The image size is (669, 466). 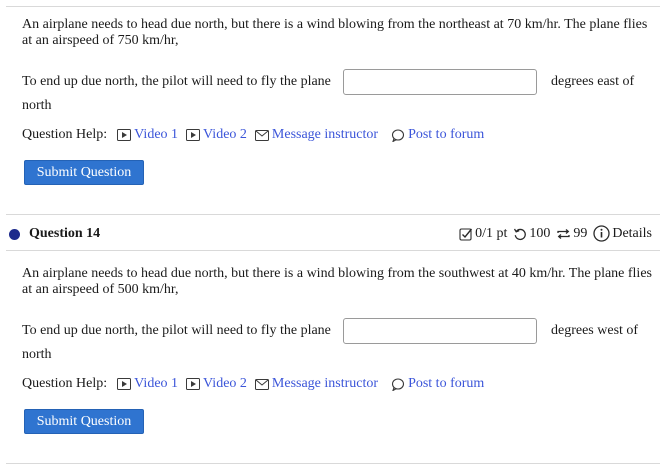 I want to click on q14-retries: 100, so click(x=531, y=234).